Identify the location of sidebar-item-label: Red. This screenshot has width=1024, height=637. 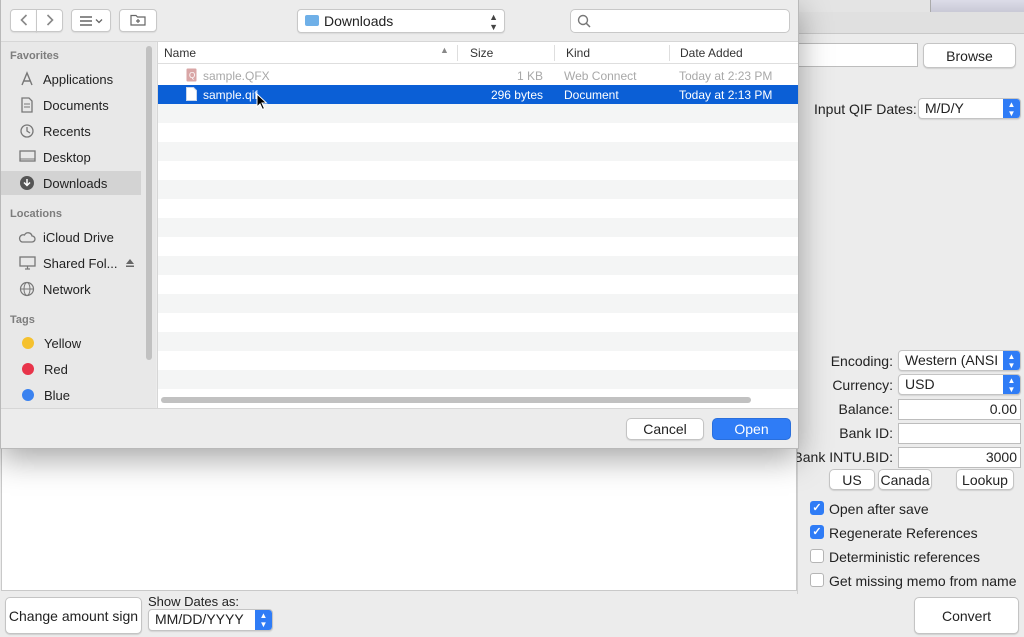
(56, 369).